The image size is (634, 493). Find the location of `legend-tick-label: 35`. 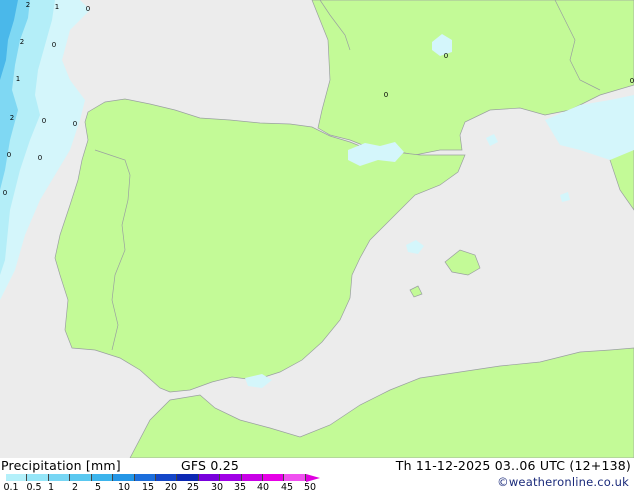

legend-tick-label: 35 is located at coordinates (240, 487).